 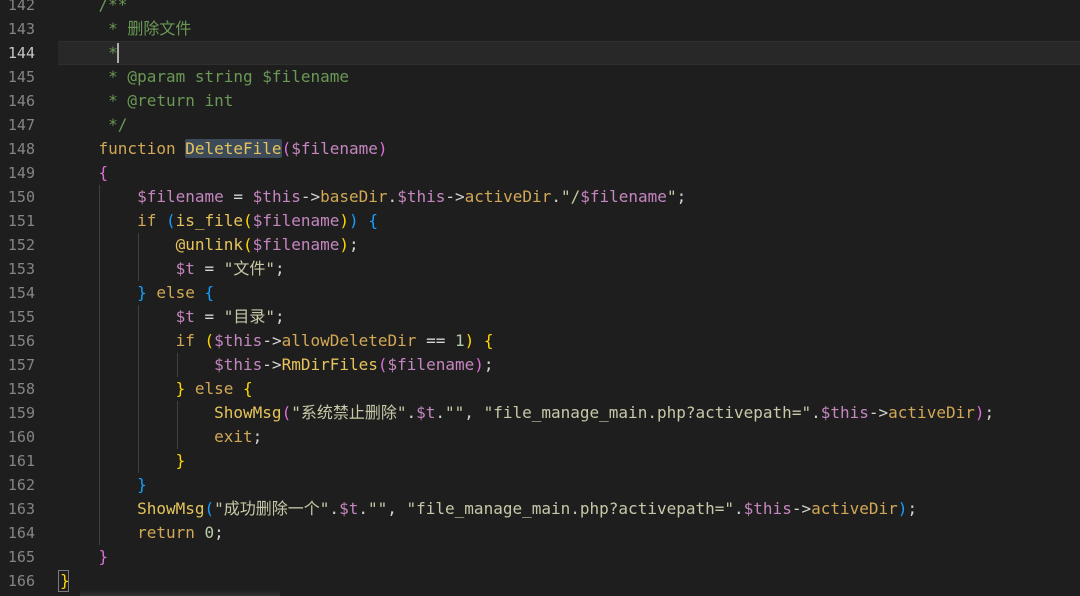 I want to click on code-line: 158 } else {, so click(x=540, y=389).